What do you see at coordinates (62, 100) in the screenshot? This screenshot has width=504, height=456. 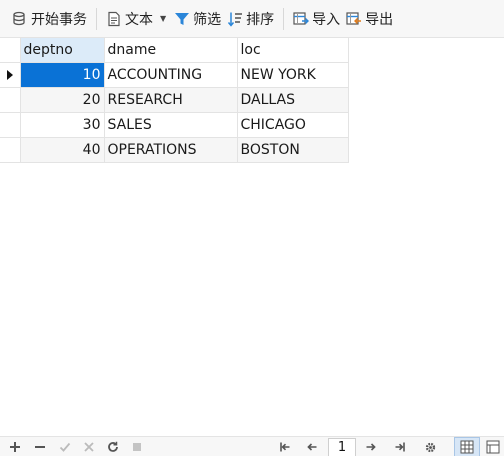 I see `cell-deptno: 20` at bounding box center [62, 100].